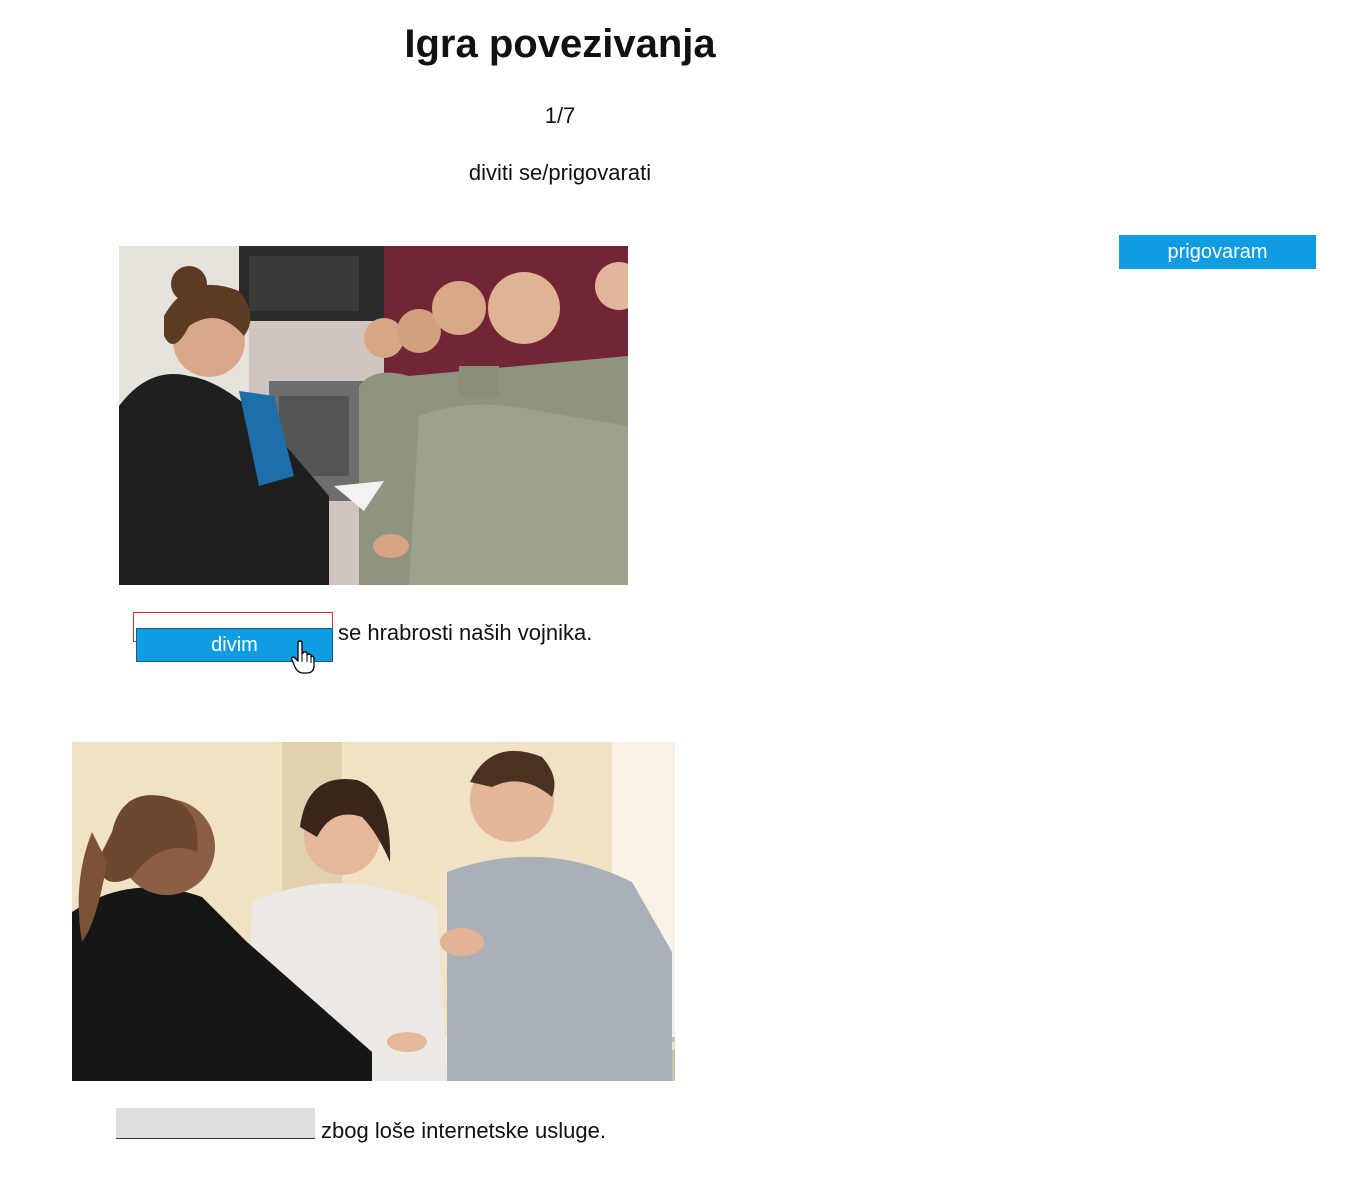  Describe the element at coordinates (1217, 252) in the screenshot. I see `word-chip-prigovaram: prigovaram` at that location.